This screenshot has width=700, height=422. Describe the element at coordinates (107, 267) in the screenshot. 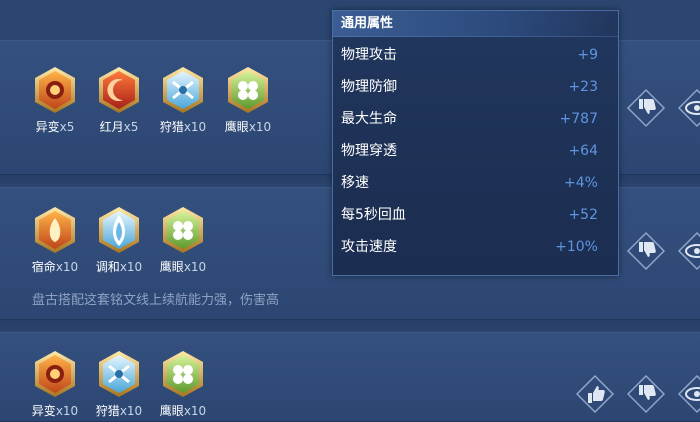

I see `rune-name: 调和` at that location.